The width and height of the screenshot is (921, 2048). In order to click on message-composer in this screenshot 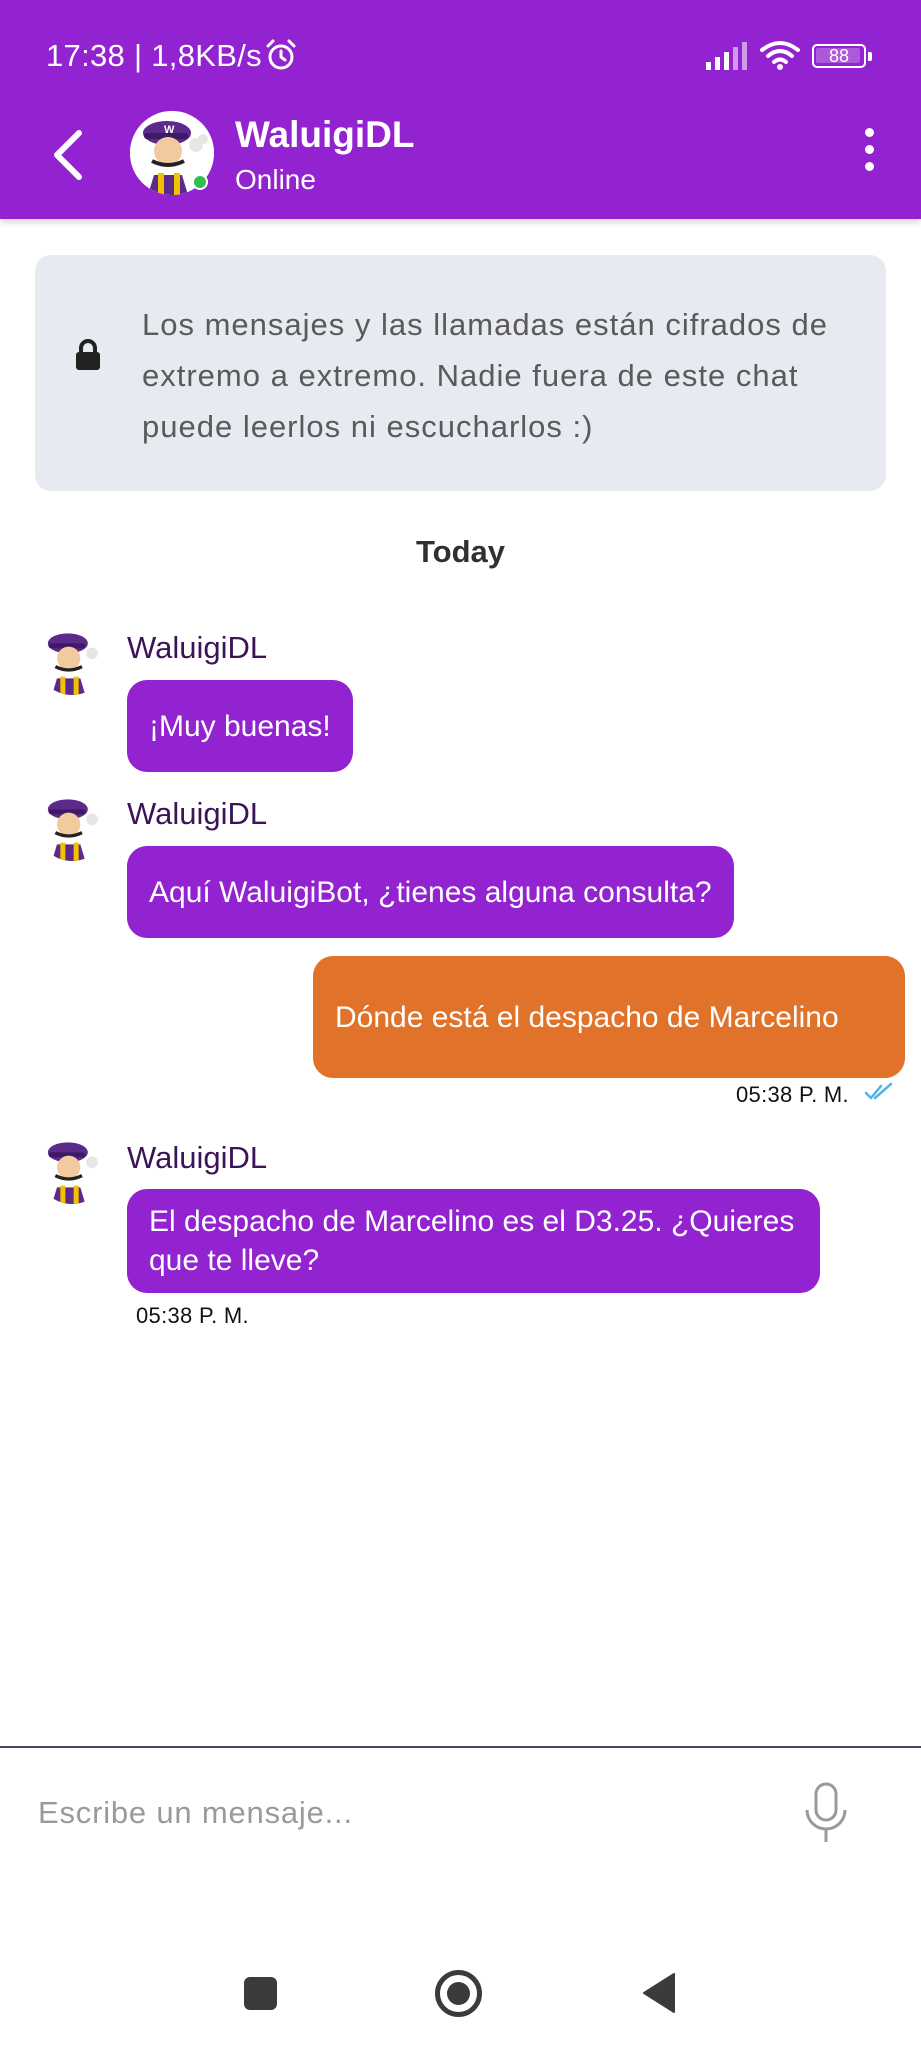, I will do `click(460, 1843)`.